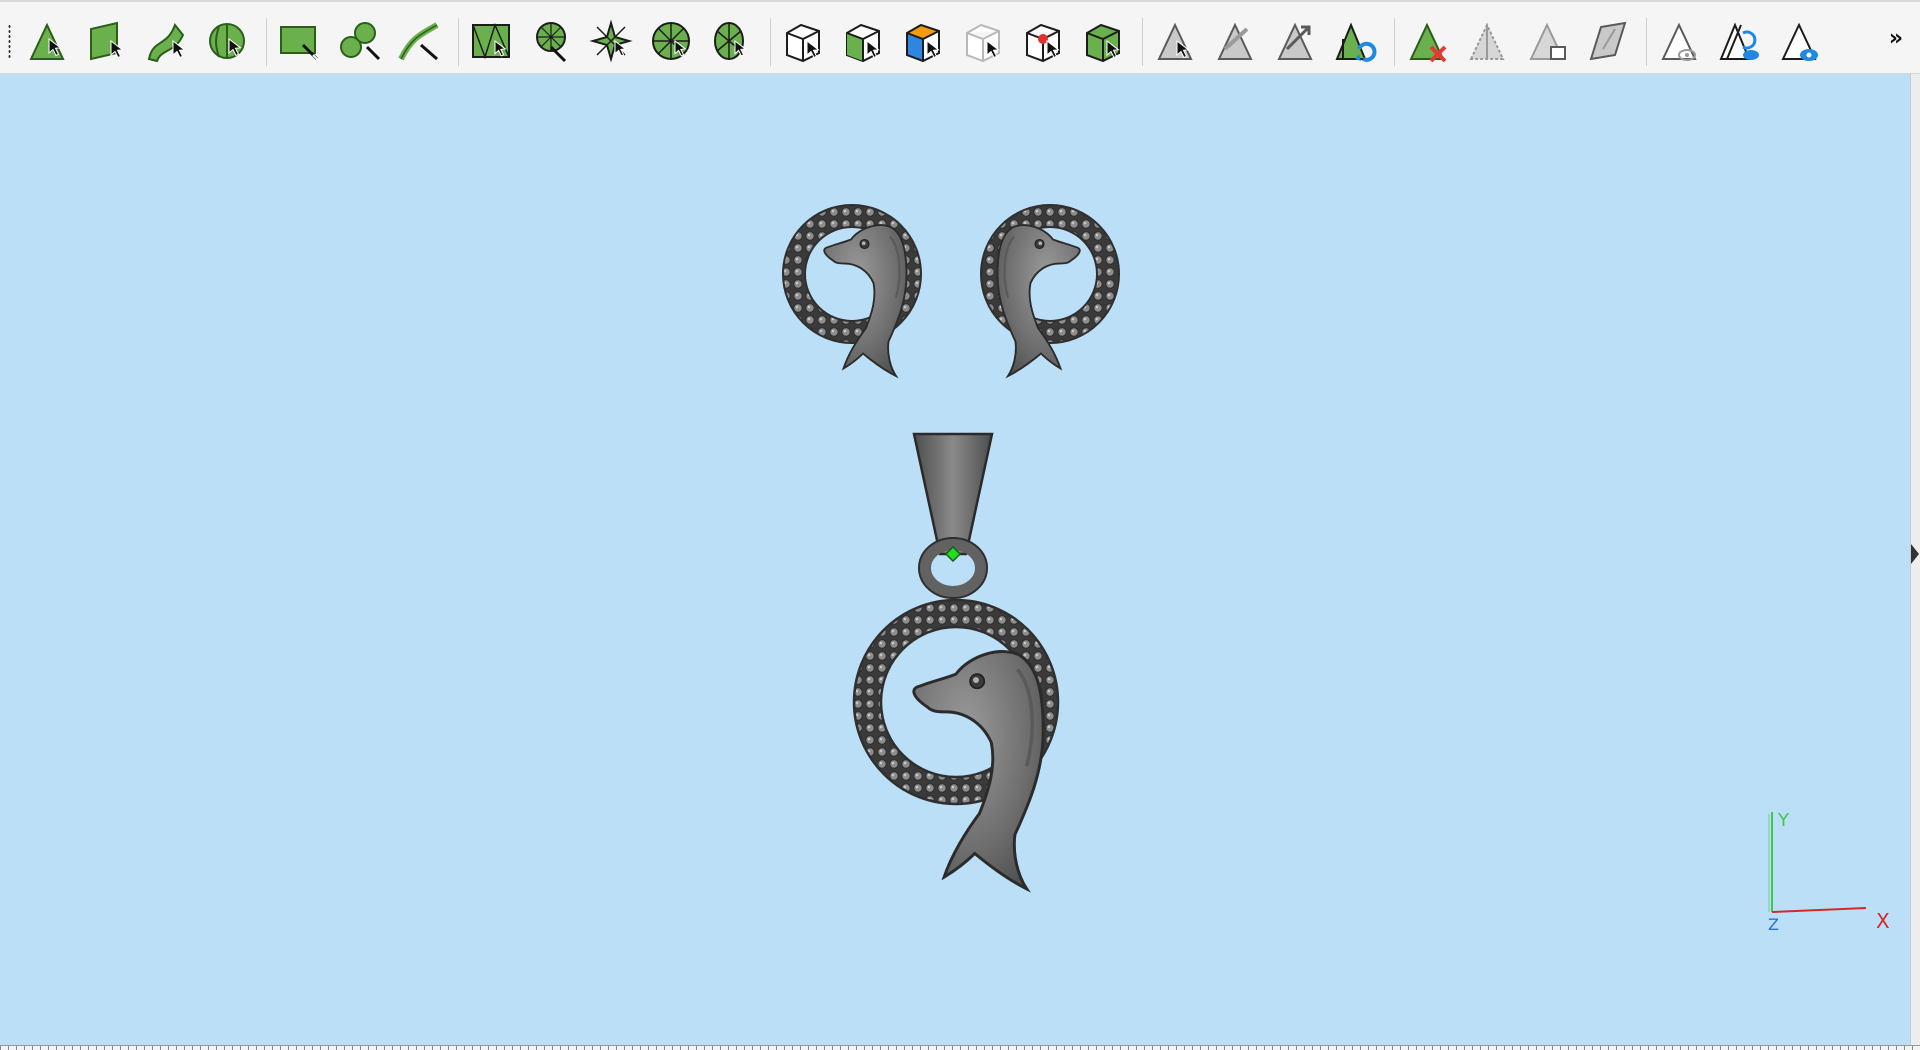 The image size is (1920, 1050). I want to click on select-pointer-button, so click(48, 42).